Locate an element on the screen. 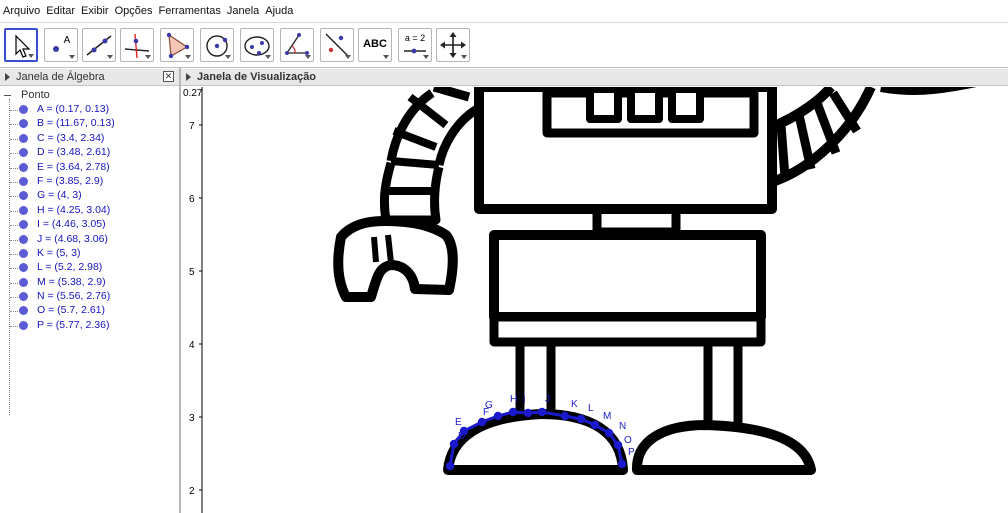  list-item: B = (11.67, 0.13) is located at coordinates (89, 124).